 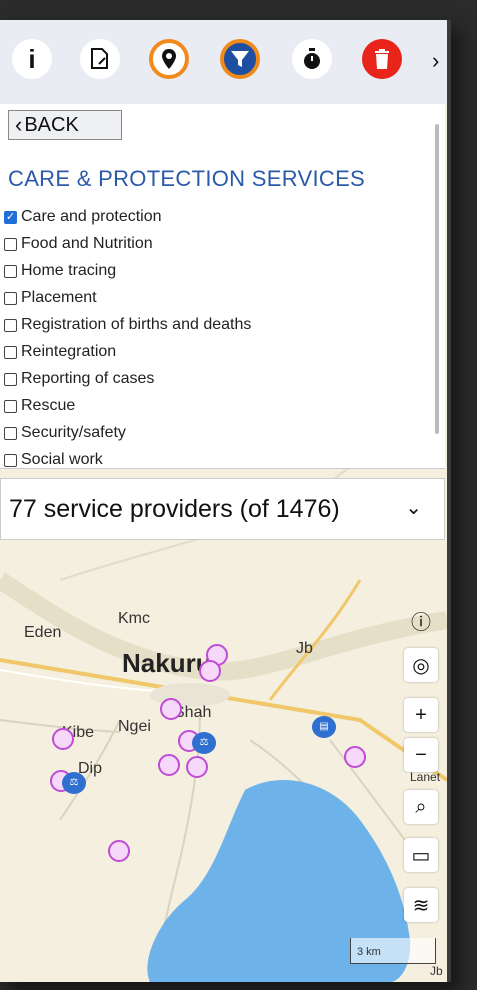 What do you see at coordinates (421, 855) in the screenshot?
I see `measure-icon: ▭` at bounding box center [421, 855].